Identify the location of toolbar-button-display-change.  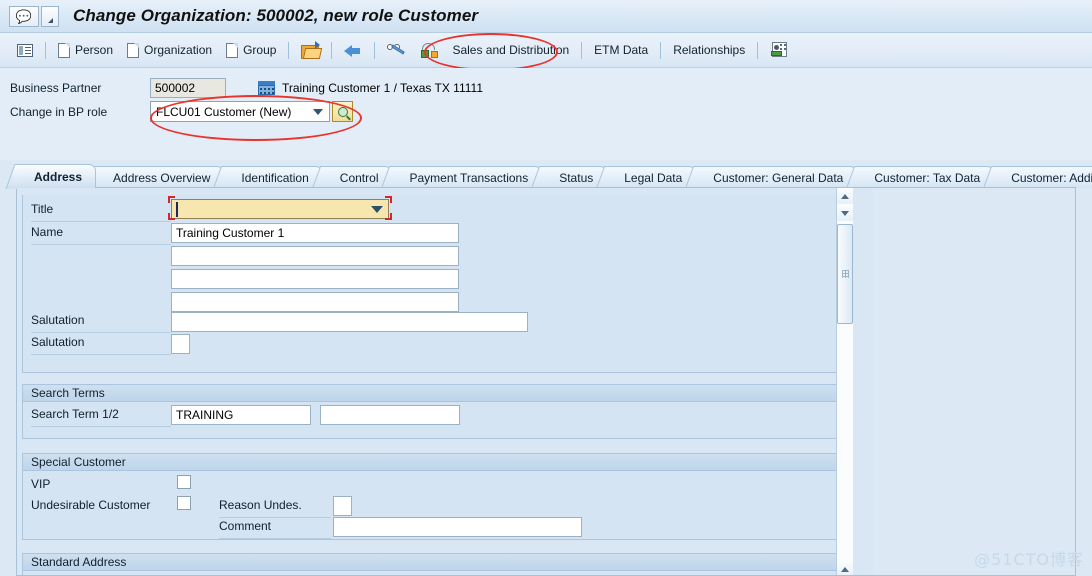
(397, 50).